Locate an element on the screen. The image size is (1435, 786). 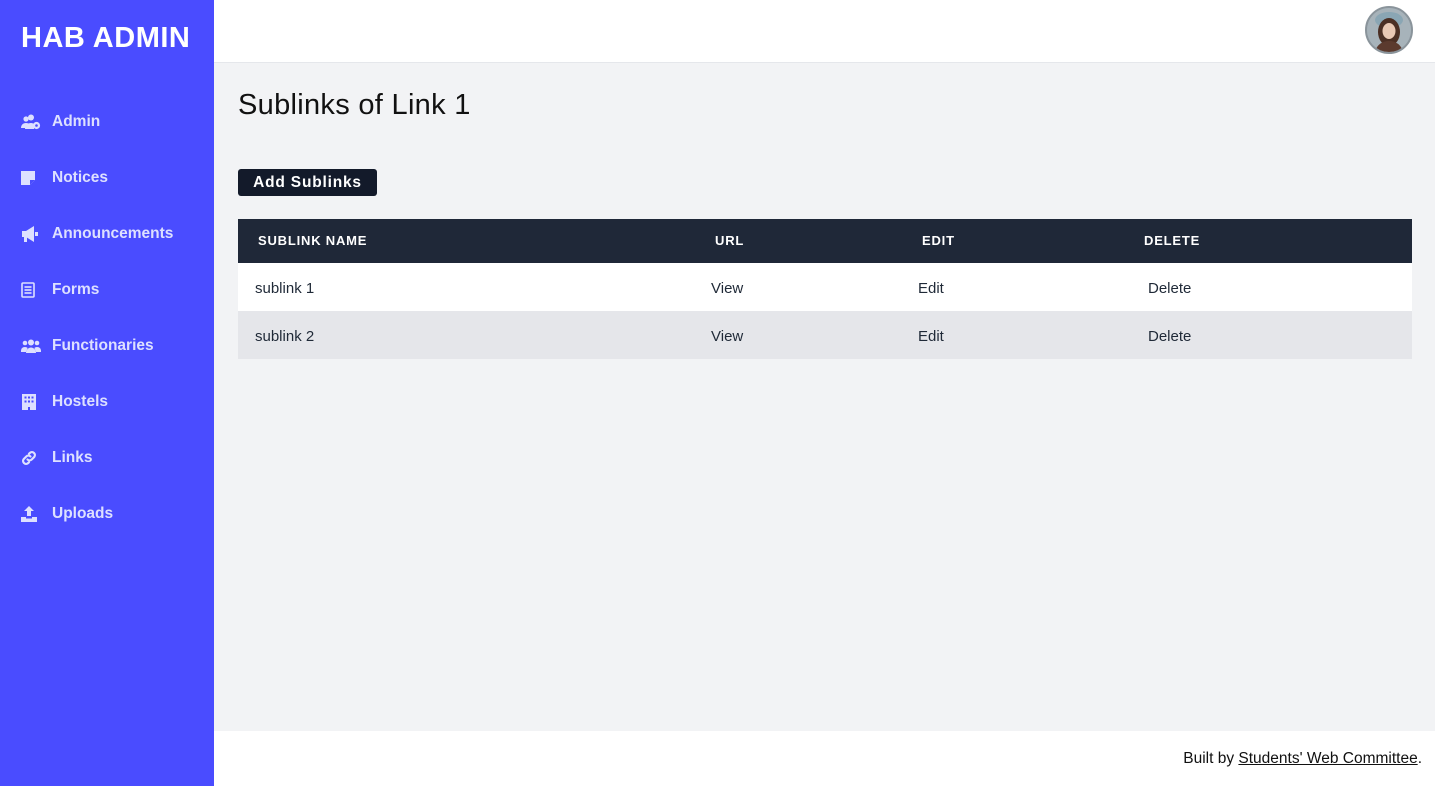
megaphone-icon is located at coordinates (31, 234).